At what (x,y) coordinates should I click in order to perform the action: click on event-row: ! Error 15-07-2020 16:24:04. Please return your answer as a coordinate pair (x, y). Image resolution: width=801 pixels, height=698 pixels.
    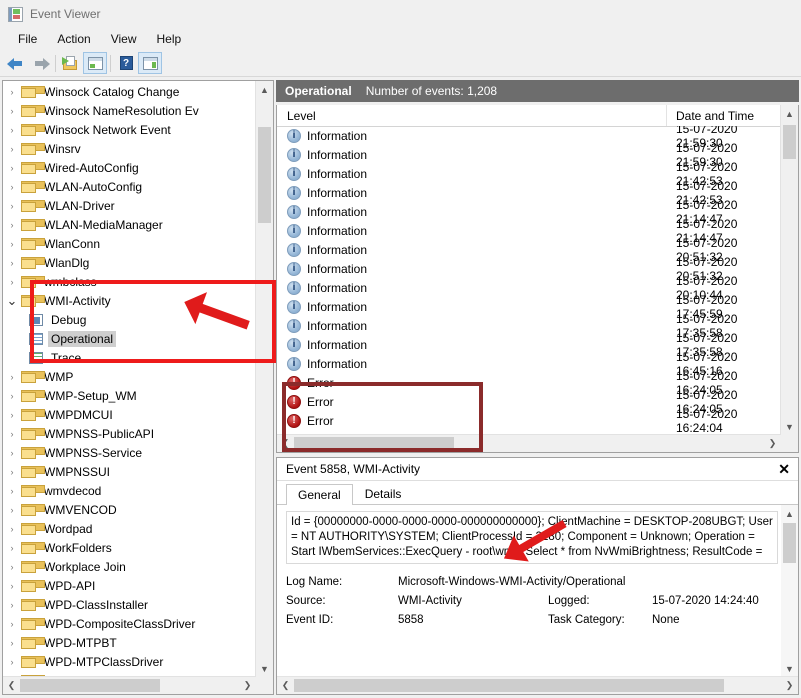
    Looking at the image, I should click on (529, 421).